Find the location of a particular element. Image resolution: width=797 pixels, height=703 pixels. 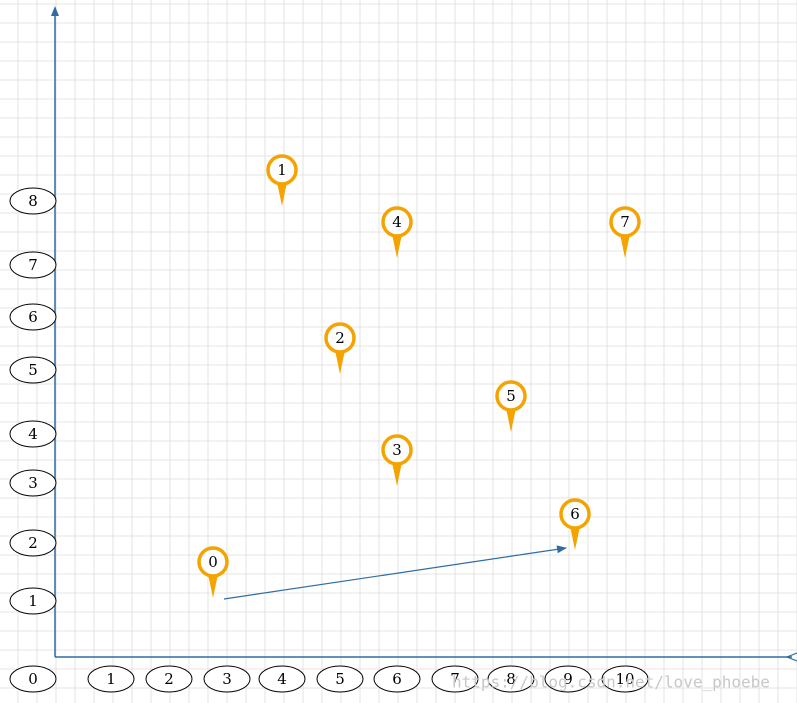

pin-label: 7 is located at coordinates (625, 222).